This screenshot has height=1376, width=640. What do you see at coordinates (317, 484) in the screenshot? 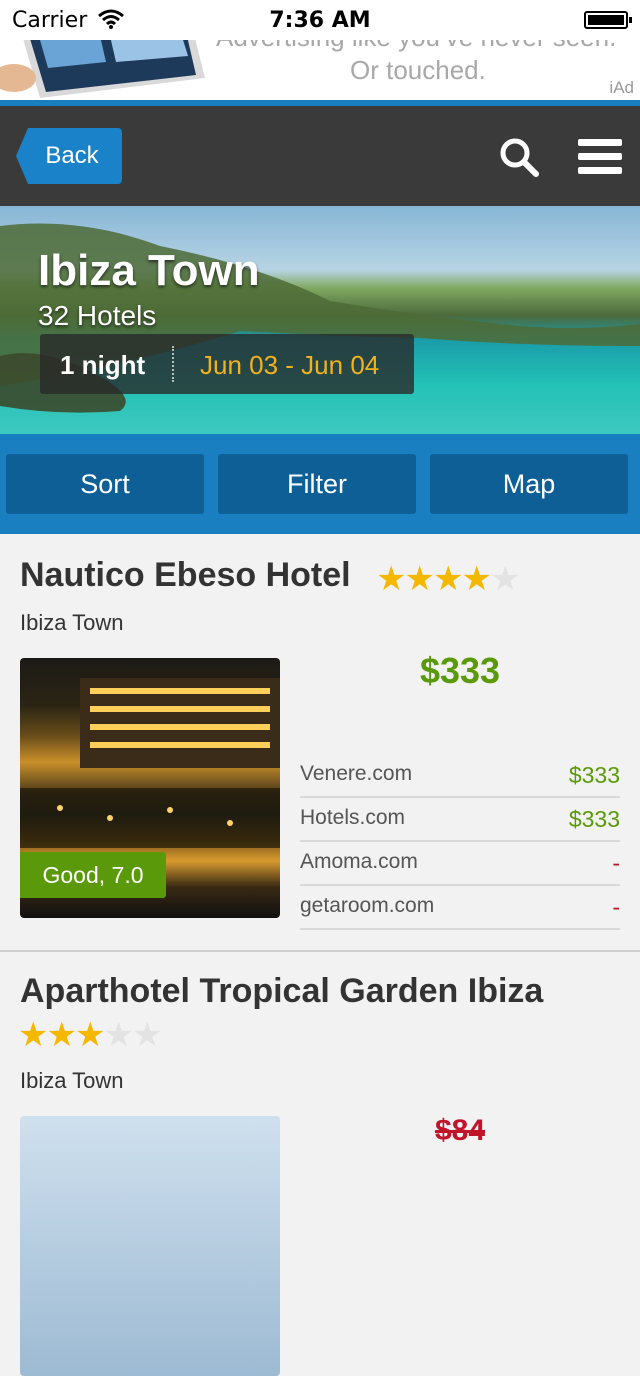
I see `filter-button: Filter` at bounding box center [317, 484].